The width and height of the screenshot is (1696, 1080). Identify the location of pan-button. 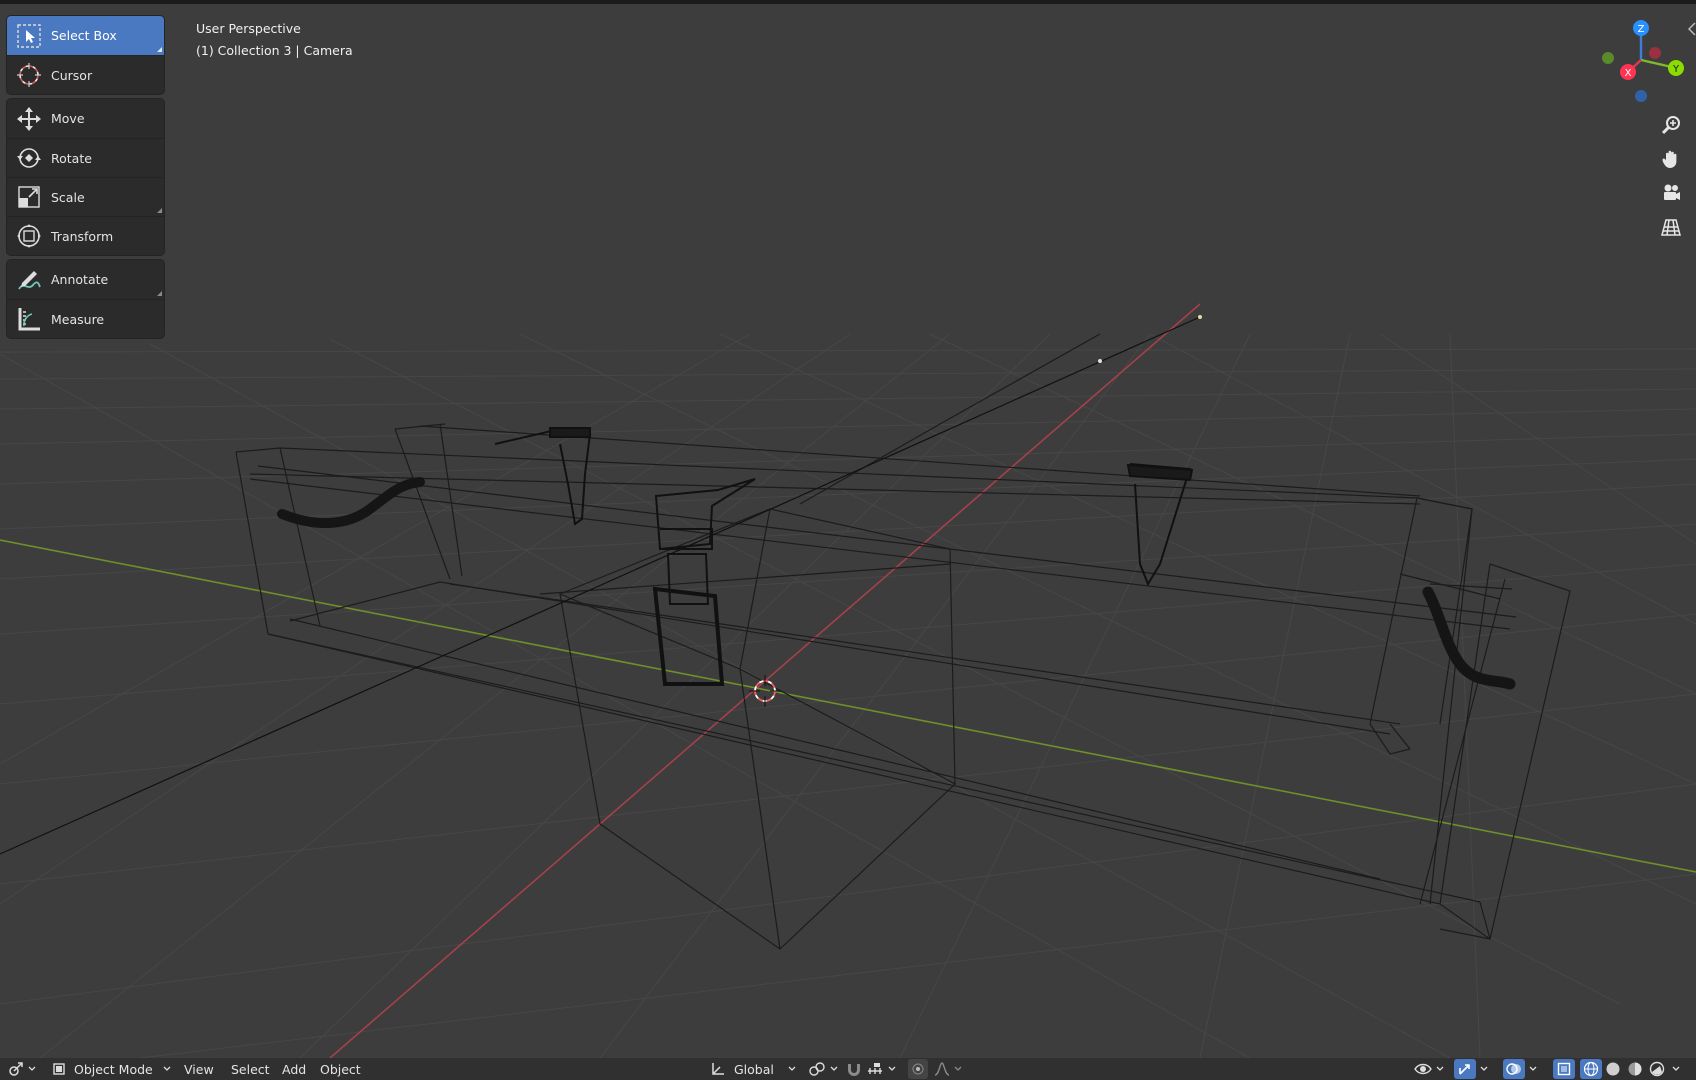
(1671, 159).